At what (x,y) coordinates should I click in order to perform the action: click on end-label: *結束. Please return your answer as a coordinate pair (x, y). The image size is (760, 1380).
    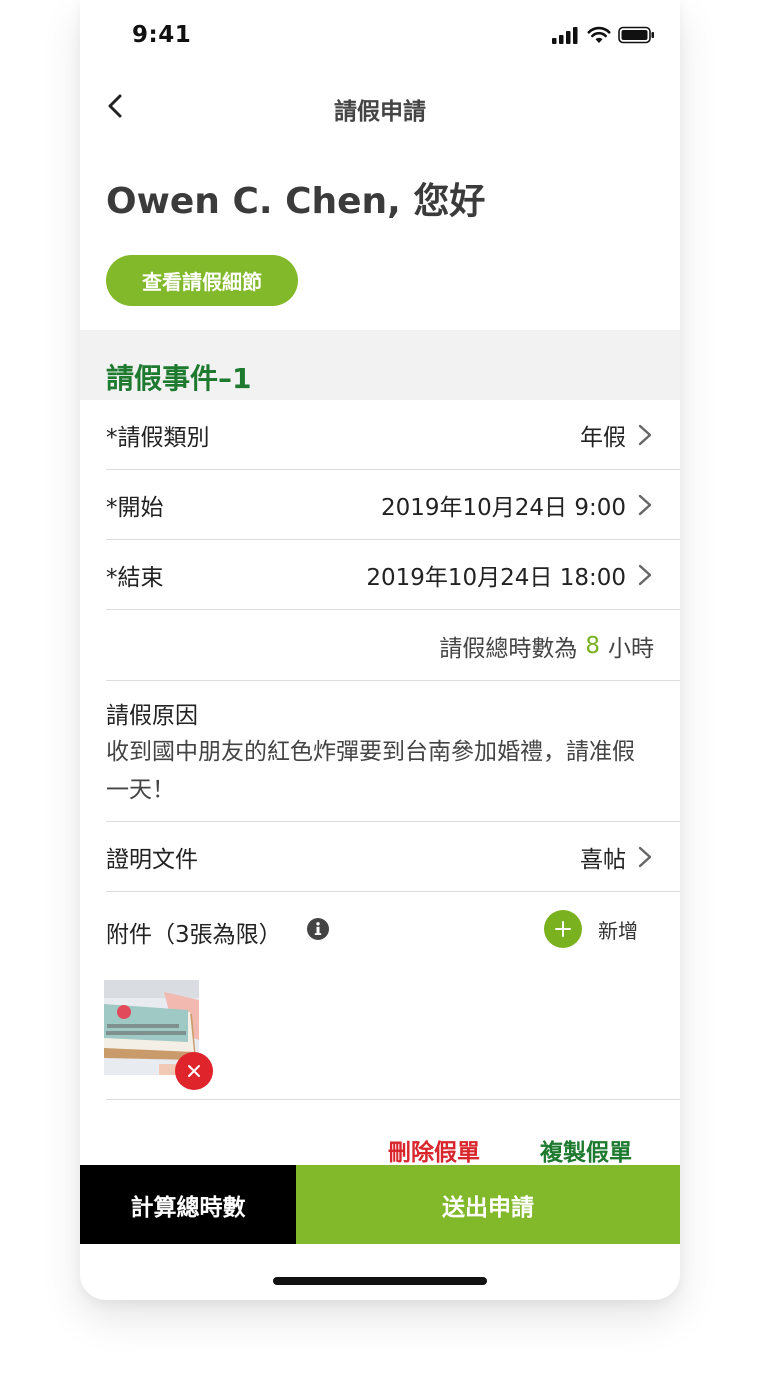
    Looking at the image, I should click on (135, 577).